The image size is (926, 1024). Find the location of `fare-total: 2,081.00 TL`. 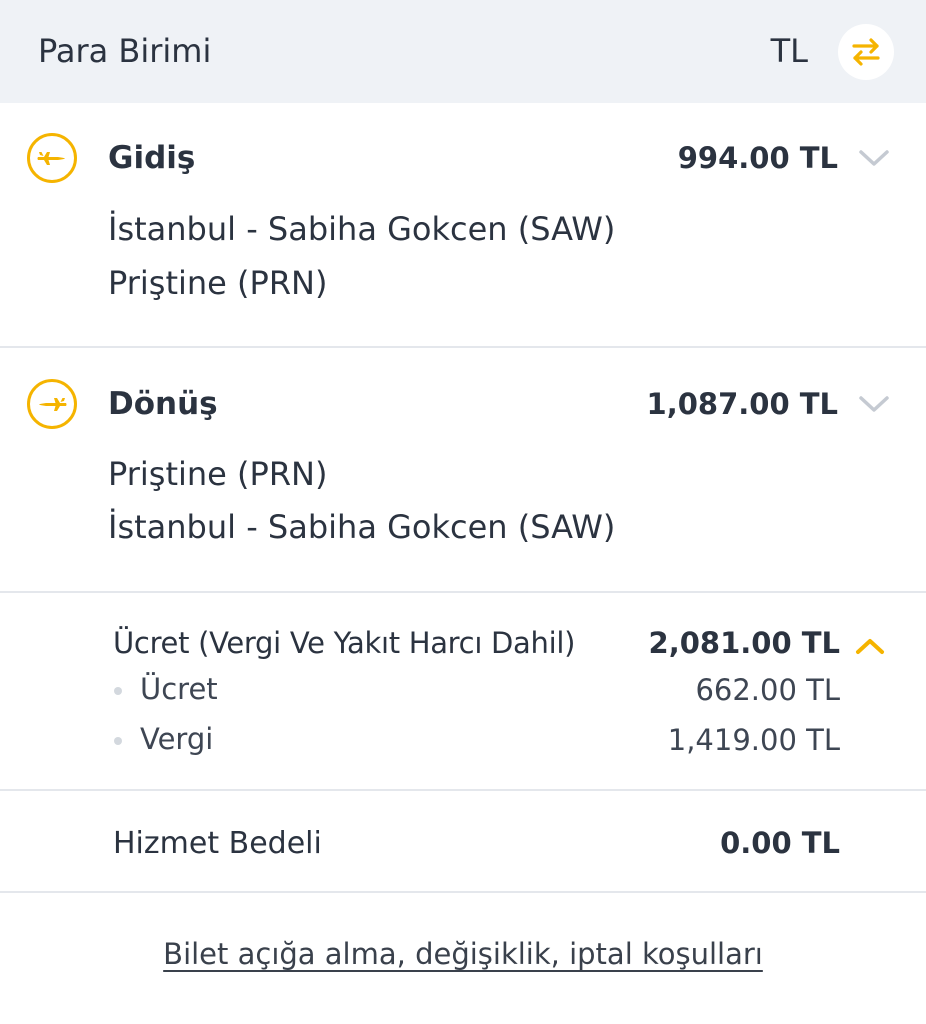

fare-total: 2,081.00 TL is located at coordinates (744, 643).